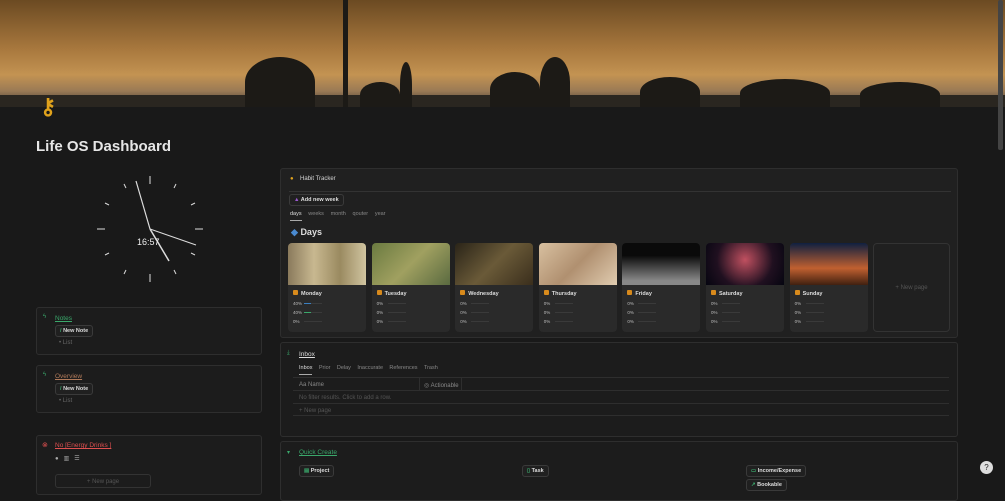 The image size is (1005, 501). What do you see at coordinates (327, 287) in the screenshot?
I see `day-card: Monday 40% 40% 0%` at bounding box center [327, 287].